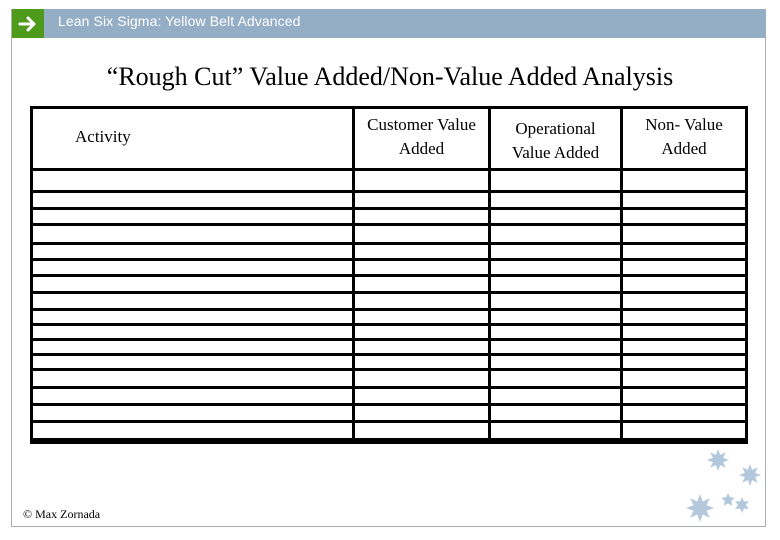 This screenshot has width=780, height=540. What do you see at coordinates (103, 136) in the screenshot?
I see `column-header-label: Activity` at bounding box center [103, 136].